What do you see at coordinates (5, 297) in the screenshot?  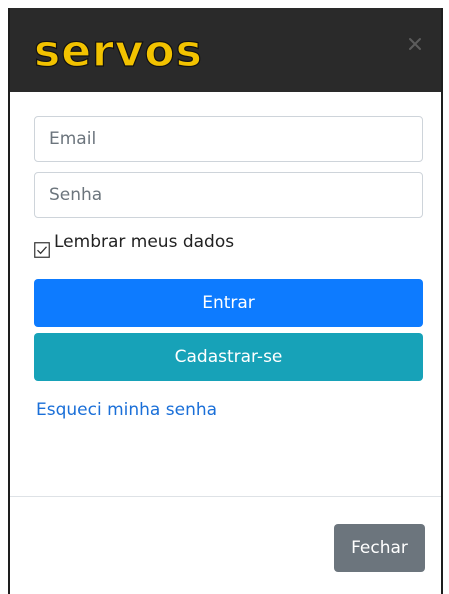 I see `left-border` at bounding box center [5, 297].